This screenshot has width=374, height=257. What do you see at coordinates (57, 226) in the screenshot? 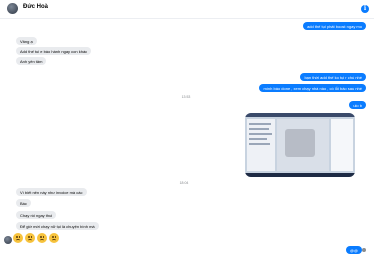
I see `message-incoming: Để giờ mới chạy nữ tụi là chuyện bình mà` at bounding box center [57, 226].